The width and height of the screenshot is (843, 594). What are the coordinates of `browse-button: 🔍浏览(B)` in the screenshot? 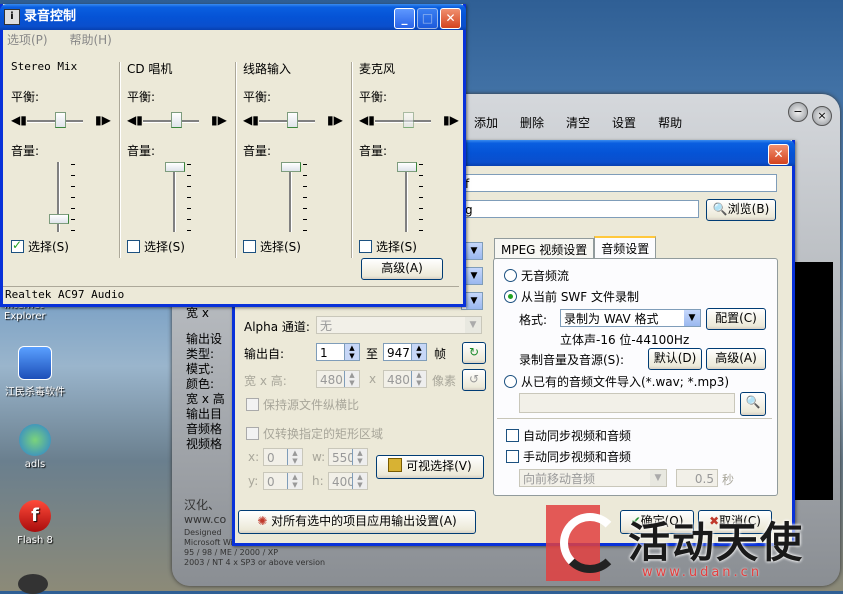 It's located at (741, 210).